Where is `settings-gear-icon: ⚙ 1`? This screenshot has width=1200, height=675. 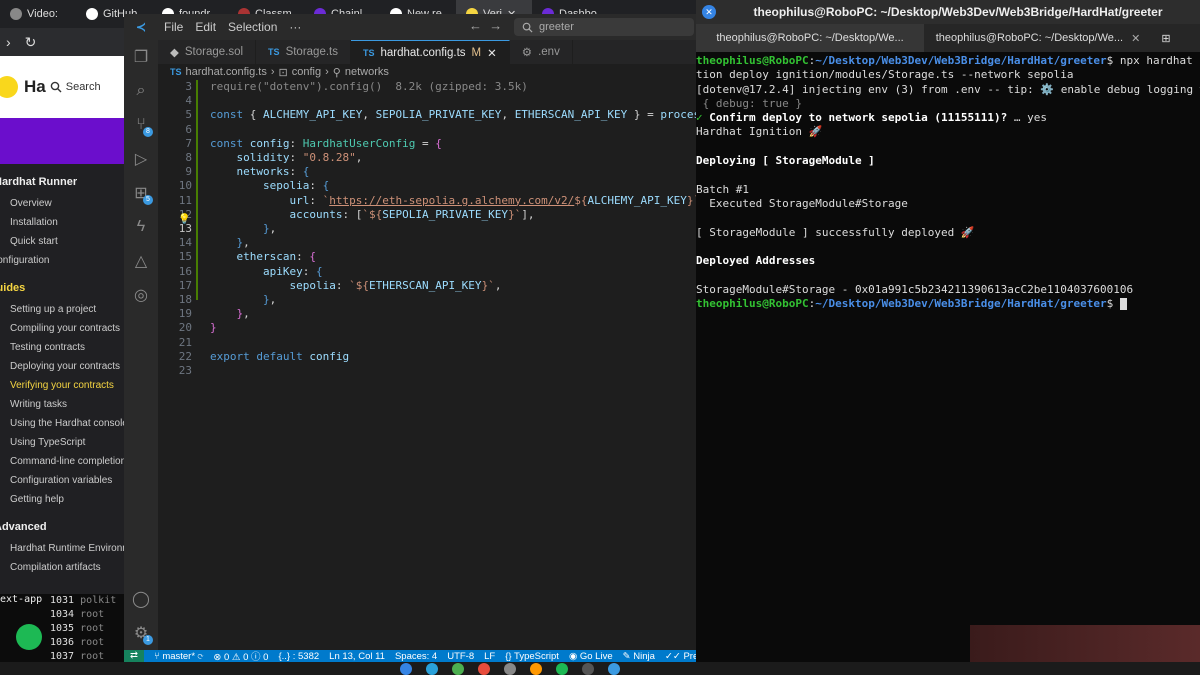 settings-gear-icon: ⚙ 1 is located at coordinates (141, 633).